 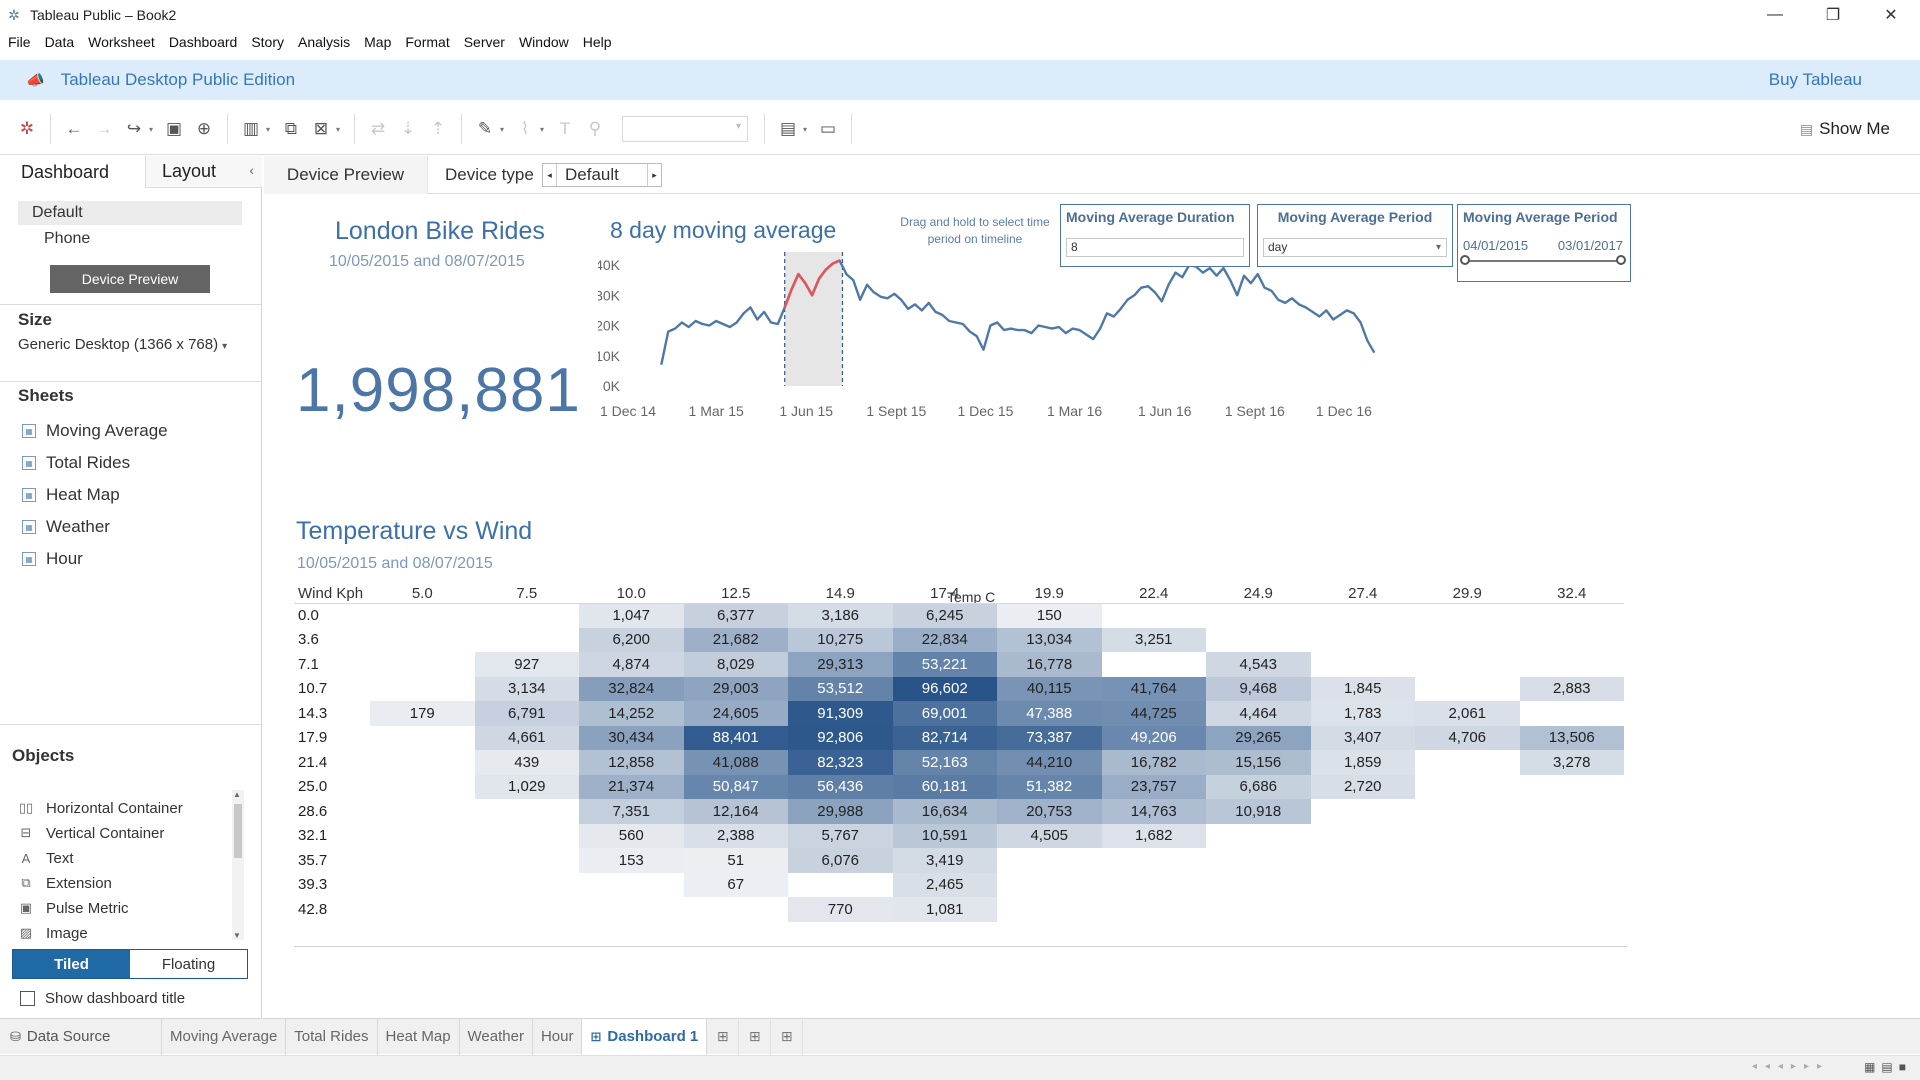 What do you see at coordinates (1153, 639) in the screenshot?
I see `heatmap-cell: 3,251` at bounding box center [1153, 639].